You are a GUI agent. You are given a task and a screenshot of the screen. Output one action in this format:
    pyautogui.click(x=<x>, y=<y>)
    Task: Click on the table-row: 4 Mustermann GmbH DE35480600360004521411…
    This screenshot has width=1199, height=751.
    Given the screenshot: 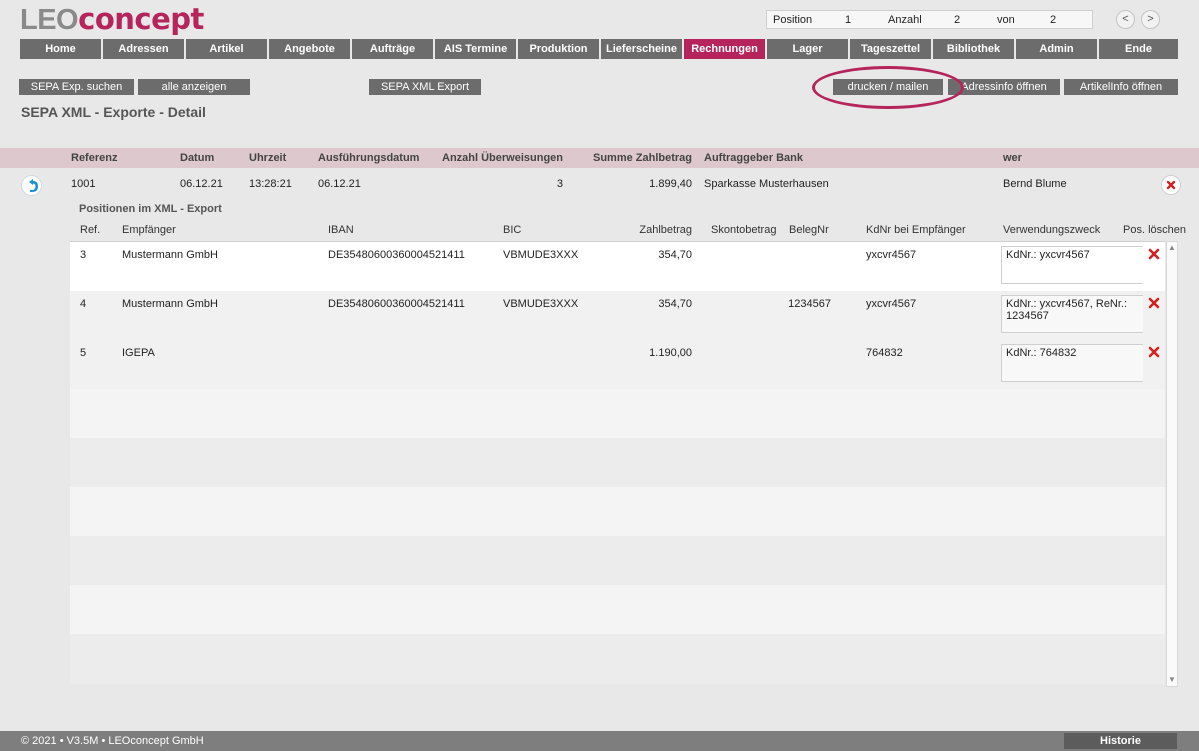 What is the action you would take?
    pyautogui.click(x=617, y=315)
    